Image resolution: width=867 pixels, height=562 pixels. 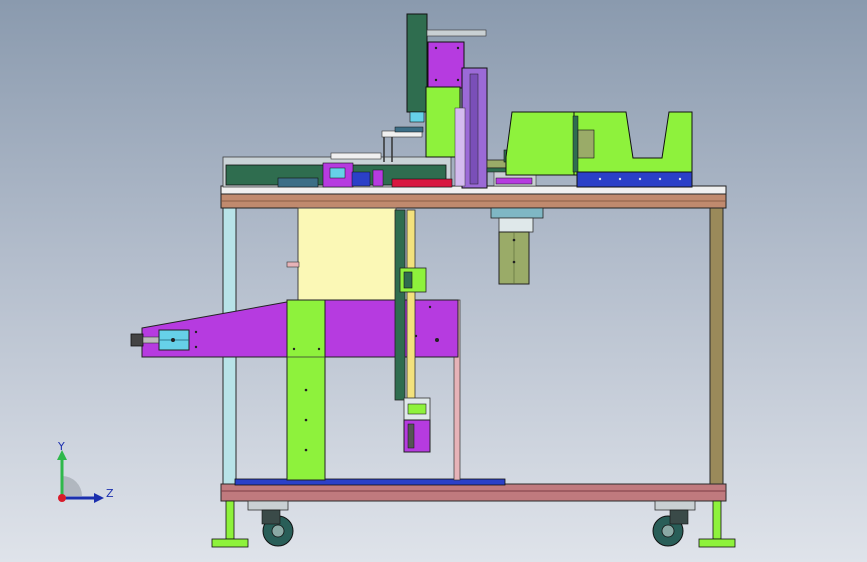 I want to click on leveling-foot-left, so click(x=230, y=524).